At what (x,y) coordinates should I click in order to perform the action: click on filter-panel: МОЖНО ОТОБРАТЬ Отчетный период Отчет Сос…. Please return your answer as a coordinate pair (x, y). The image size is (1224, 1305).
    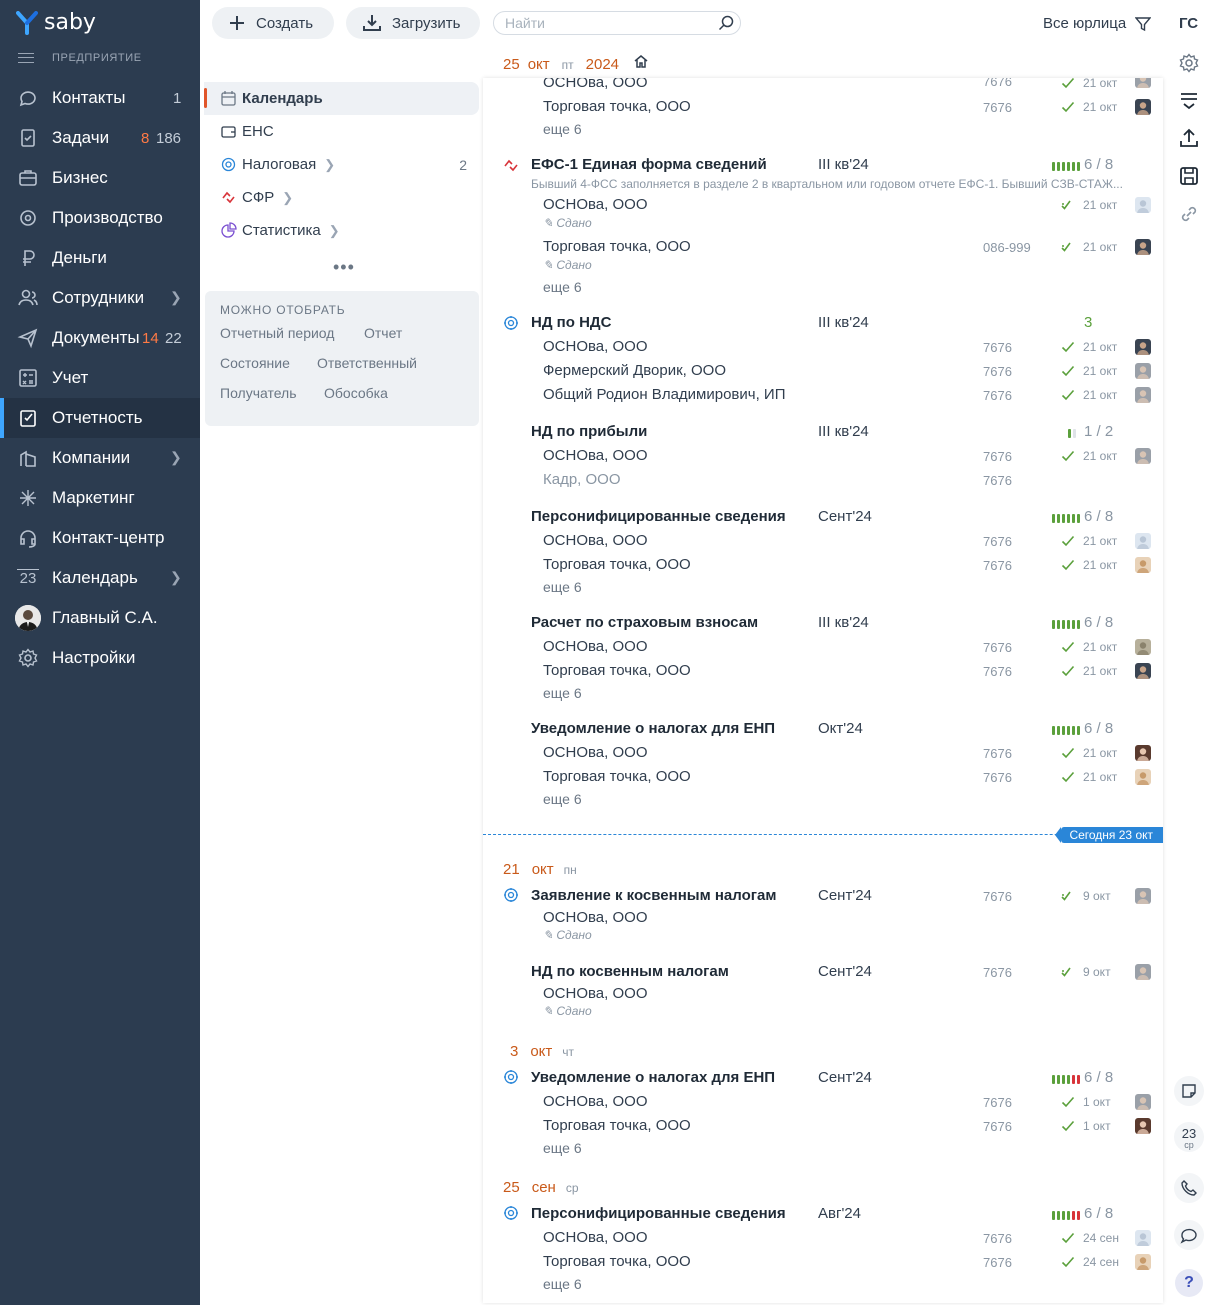
    Looking at the image, I should click on (342, 358).